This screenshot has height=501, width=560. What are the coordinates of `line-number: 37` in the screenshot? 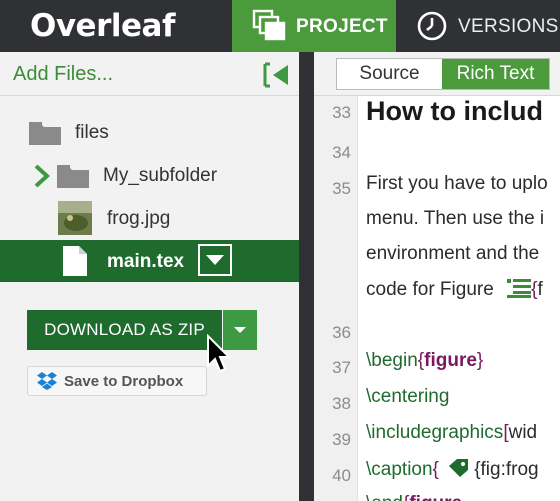 It's located at (341, 367).